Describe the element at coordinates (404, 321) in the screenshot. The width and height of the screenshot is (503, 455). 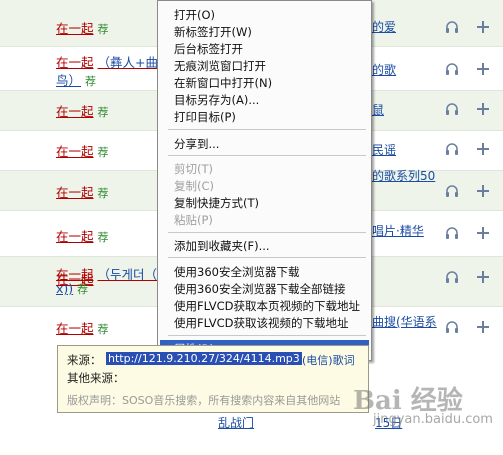
I see `album-link: 曲搜(华语系` at that location.